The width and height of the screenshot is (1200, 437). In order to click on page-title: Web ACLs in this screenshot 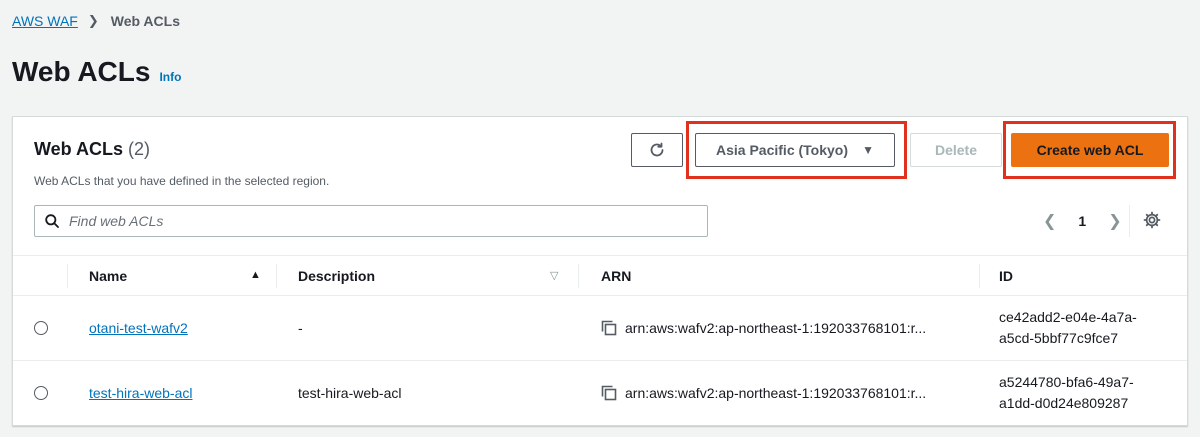, I will do `click(81, 71)`.